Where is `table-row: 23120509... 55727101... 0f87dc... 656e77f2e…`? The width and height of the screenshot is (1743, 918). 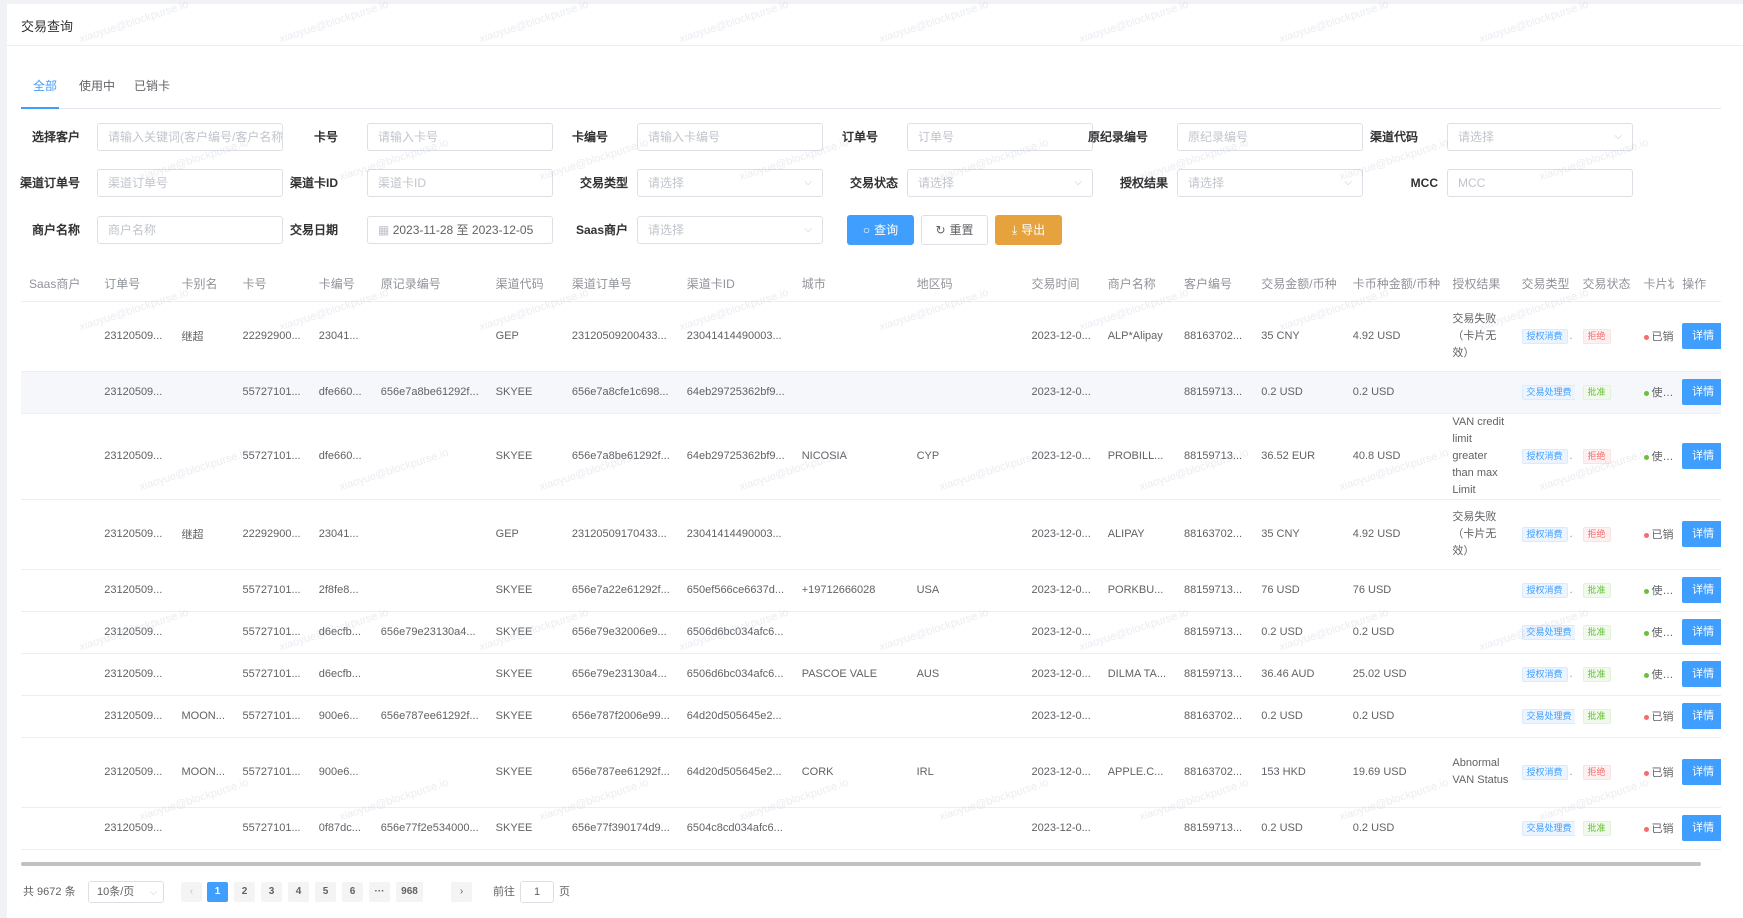 table-row: 23120509... 55727101... 0f87dc... 656e77f2e… is located at coordinates (871, 828).